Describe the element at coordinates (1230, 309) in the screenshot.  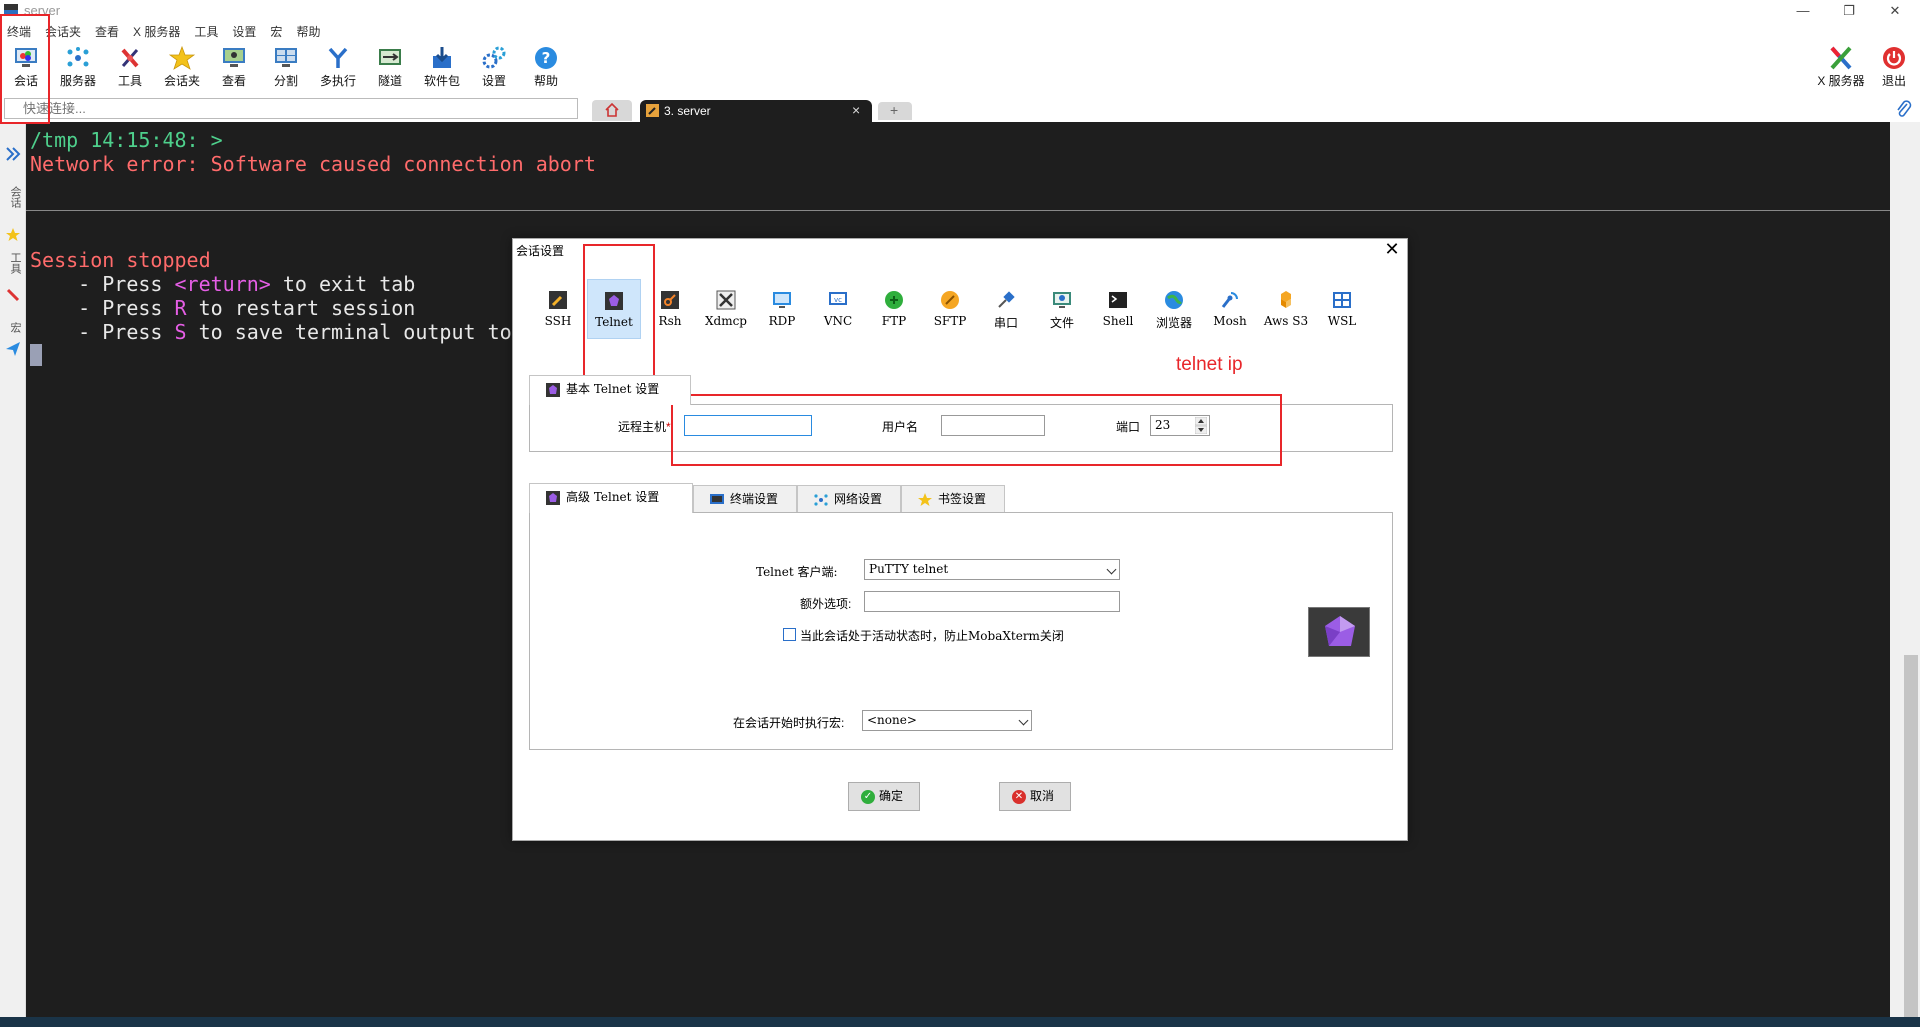
I see `session-type-mosh: Mosh` at that location.